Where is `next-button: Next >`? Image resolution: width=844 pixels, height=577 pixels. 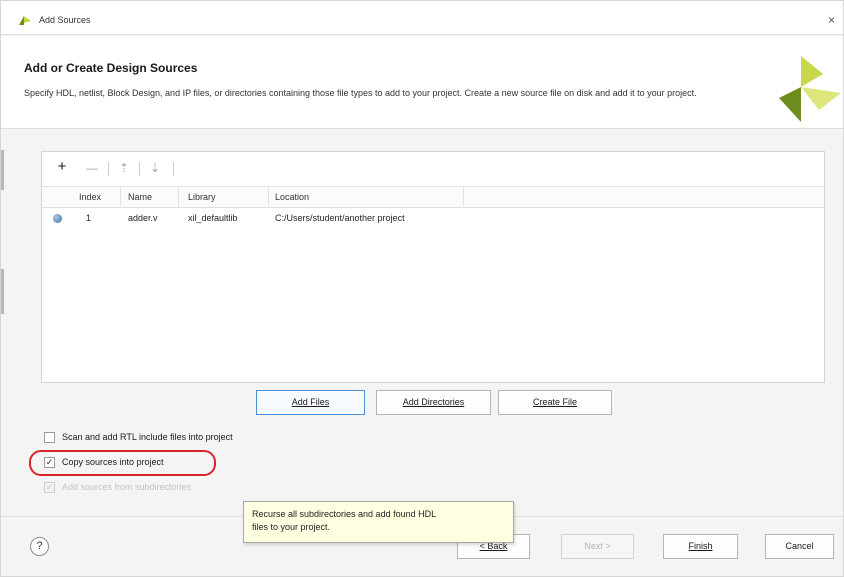
next-button: Next > is located at coordinates (597, 546).